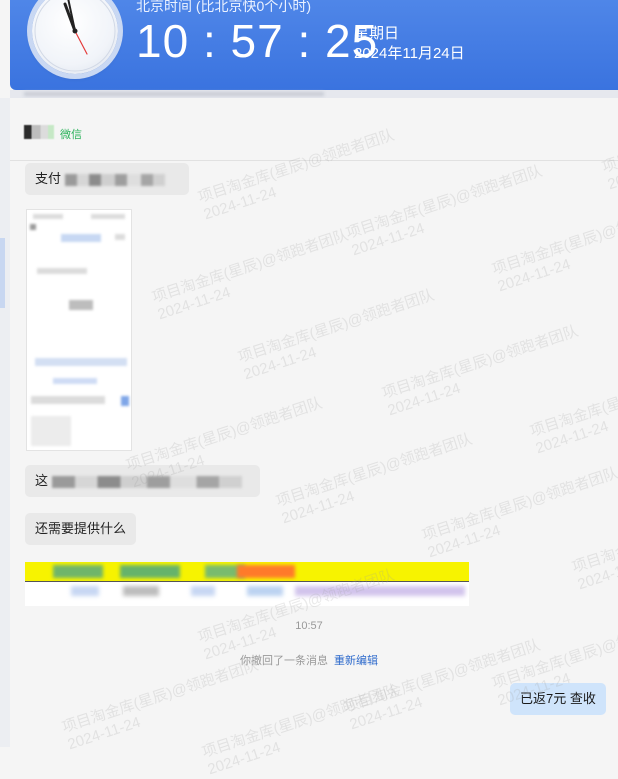 The height and width of the screenshot is (779, 618). I want to click on message-text: 这, so click(42, 480).